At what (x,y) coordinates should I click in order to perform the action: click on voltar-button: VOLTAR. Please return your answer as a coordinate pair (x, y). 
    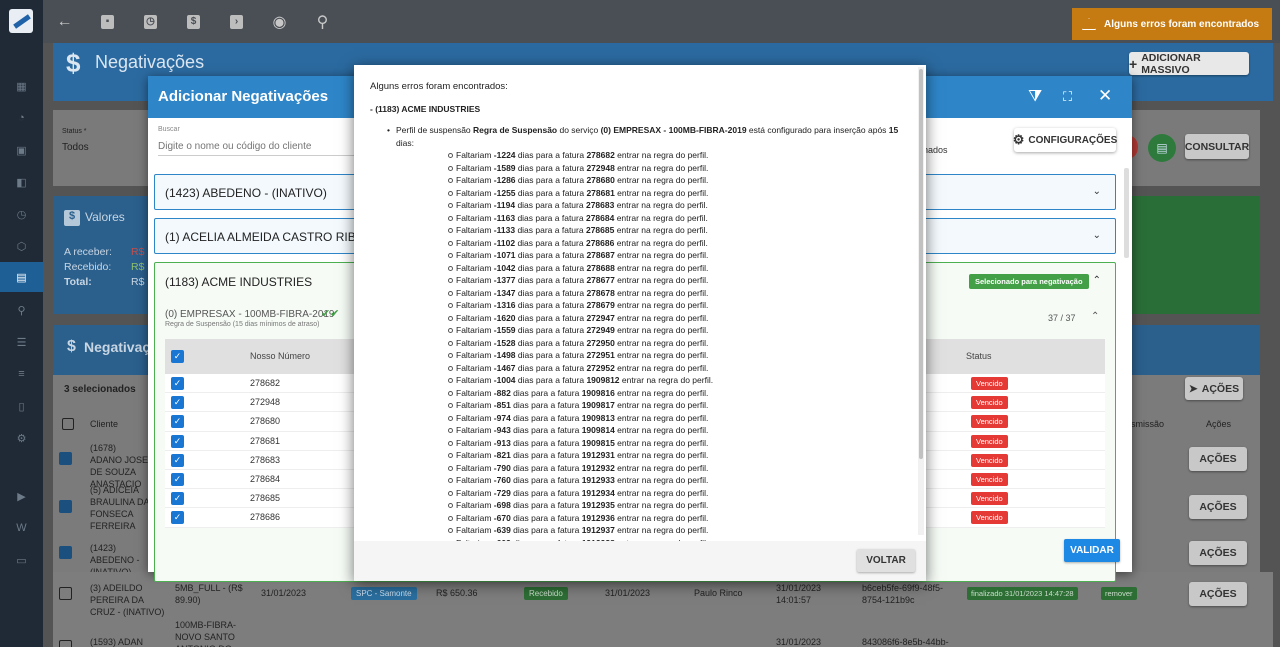
    Looking at the image, I should click on (886, 560).